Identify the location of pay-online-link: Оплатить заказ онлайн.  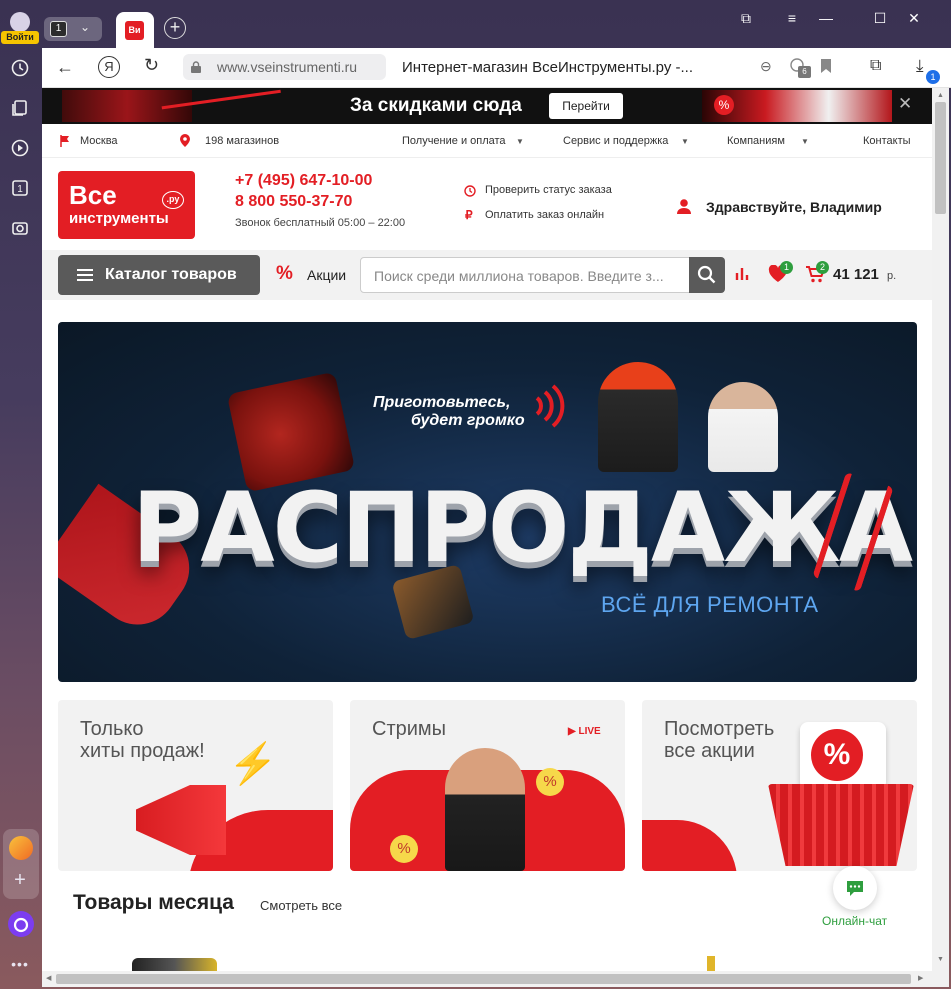
(544, 215).